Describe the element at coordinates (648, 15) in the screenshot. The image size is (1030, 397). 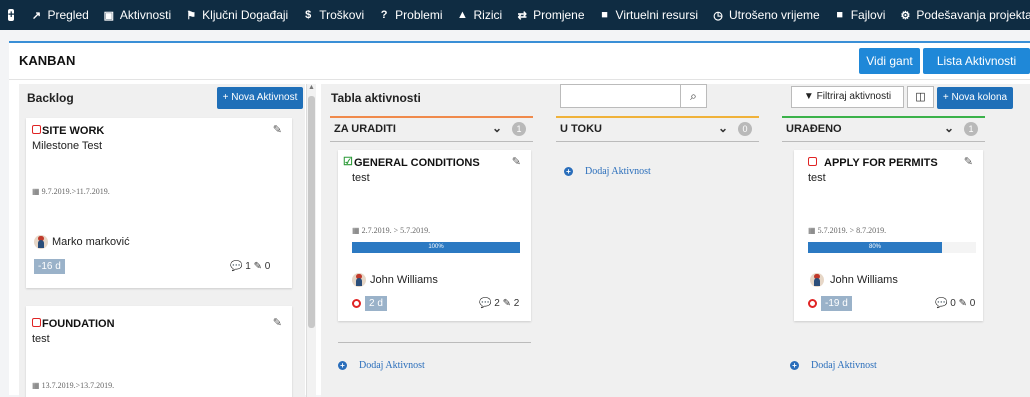
I see `nav-item-virtuelni-resursi: ■ Virtuelni resursi` at that location.